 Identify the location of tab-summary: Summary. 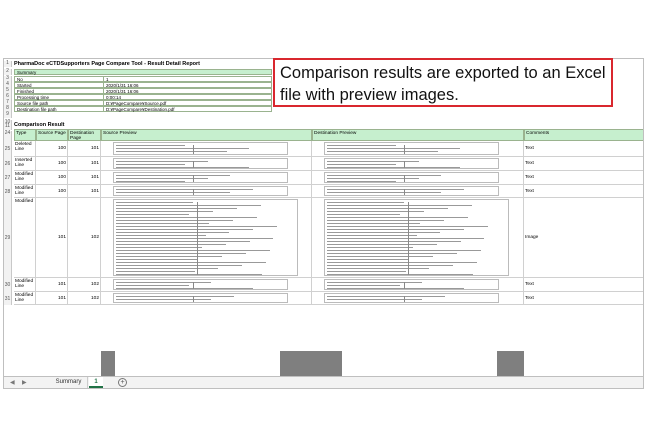
(69, 382).